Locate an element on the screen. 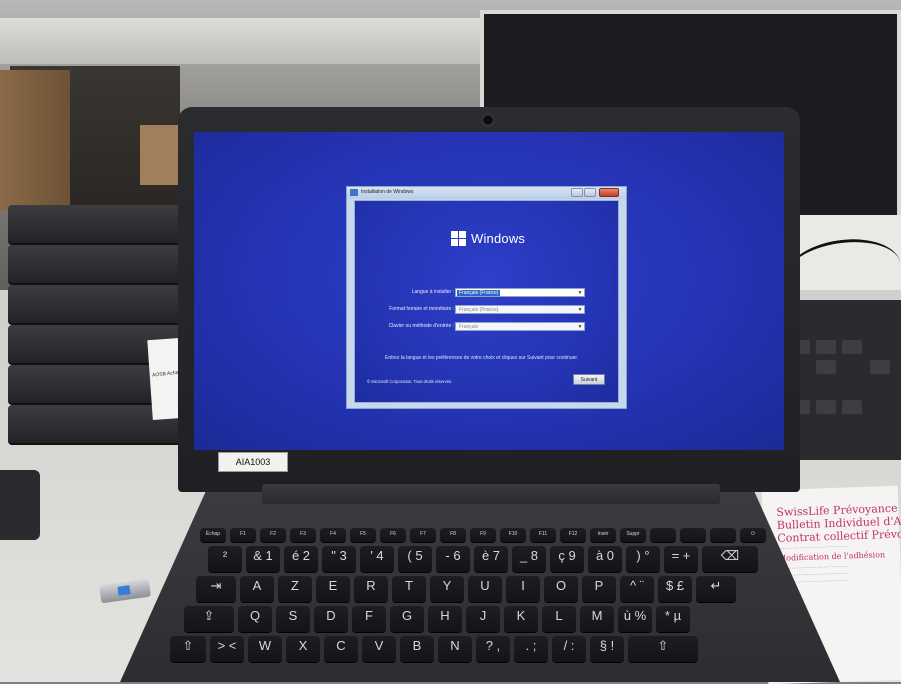 The height and width of the screenshot is (684, 901). keyboard-key: . ; is located at coordinates (531, 649).